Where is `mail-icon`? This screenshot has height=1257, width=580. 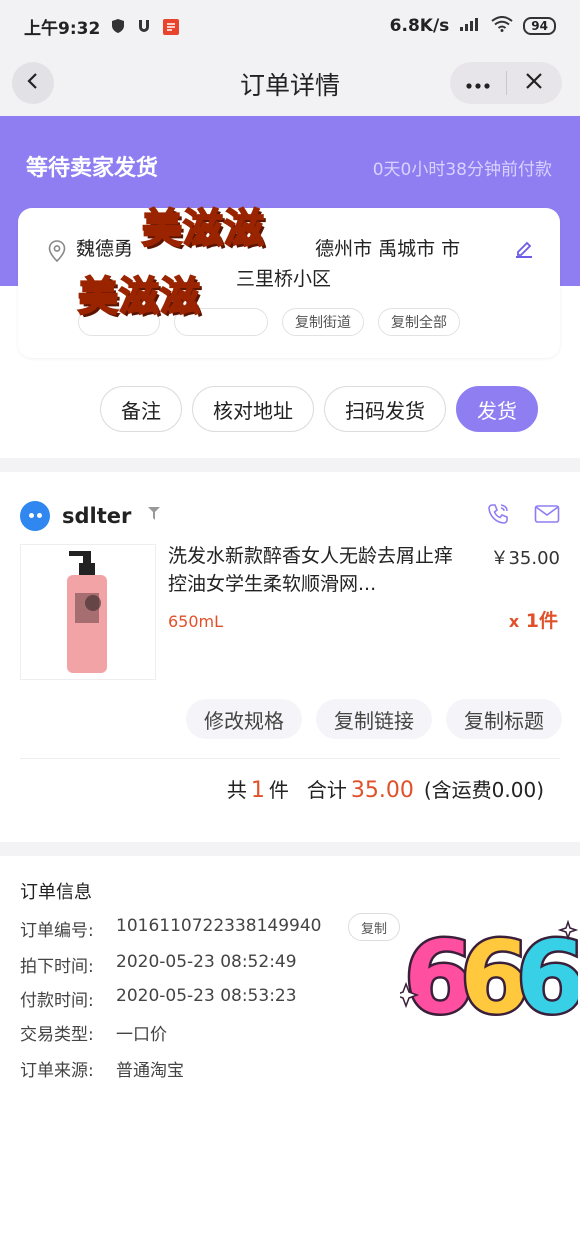
mail-icon is located at coordinates (547, 516).